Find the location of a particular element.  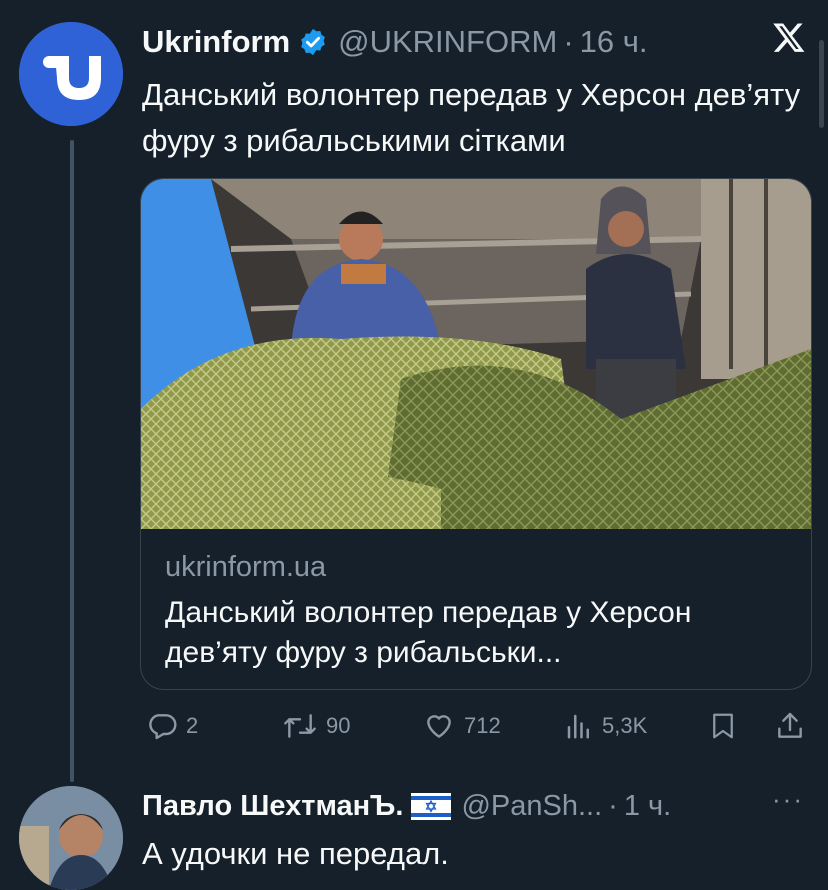

views-count: 5,3K is located at coordinates (625, 725).